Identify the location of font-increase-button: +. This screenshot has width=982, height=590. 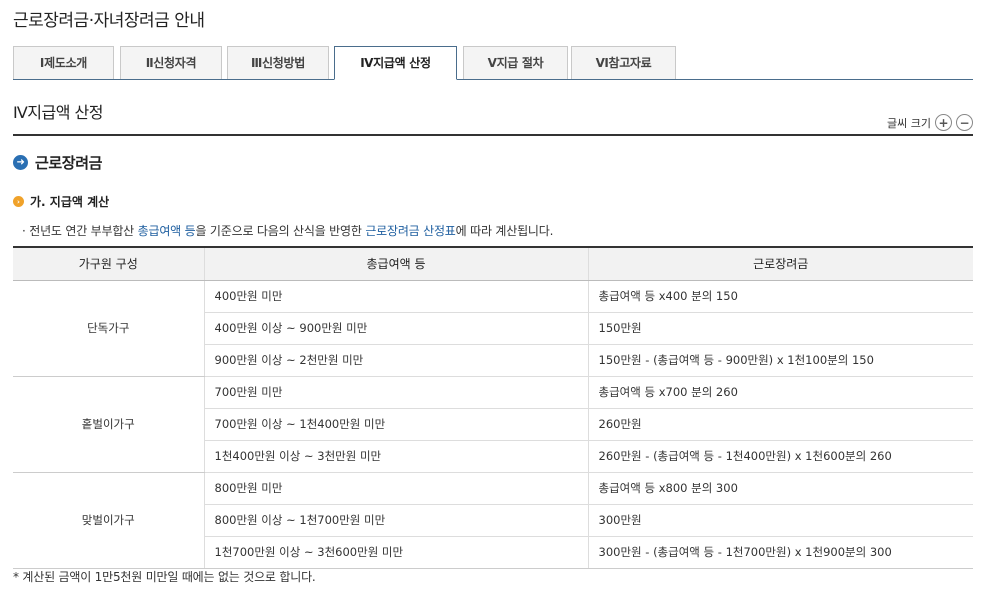
(943, 122).